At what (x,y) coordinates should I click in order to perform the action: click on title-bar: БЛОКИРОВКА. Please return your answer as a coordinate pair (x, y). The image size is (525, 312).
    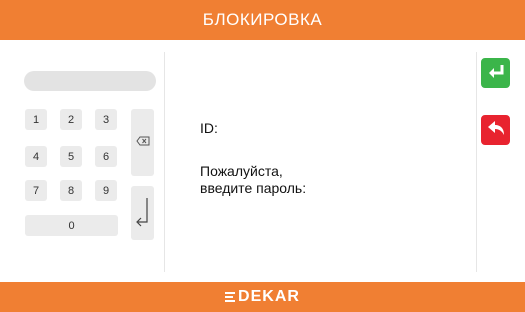
    Looking at the image, I should click on (262, 20).